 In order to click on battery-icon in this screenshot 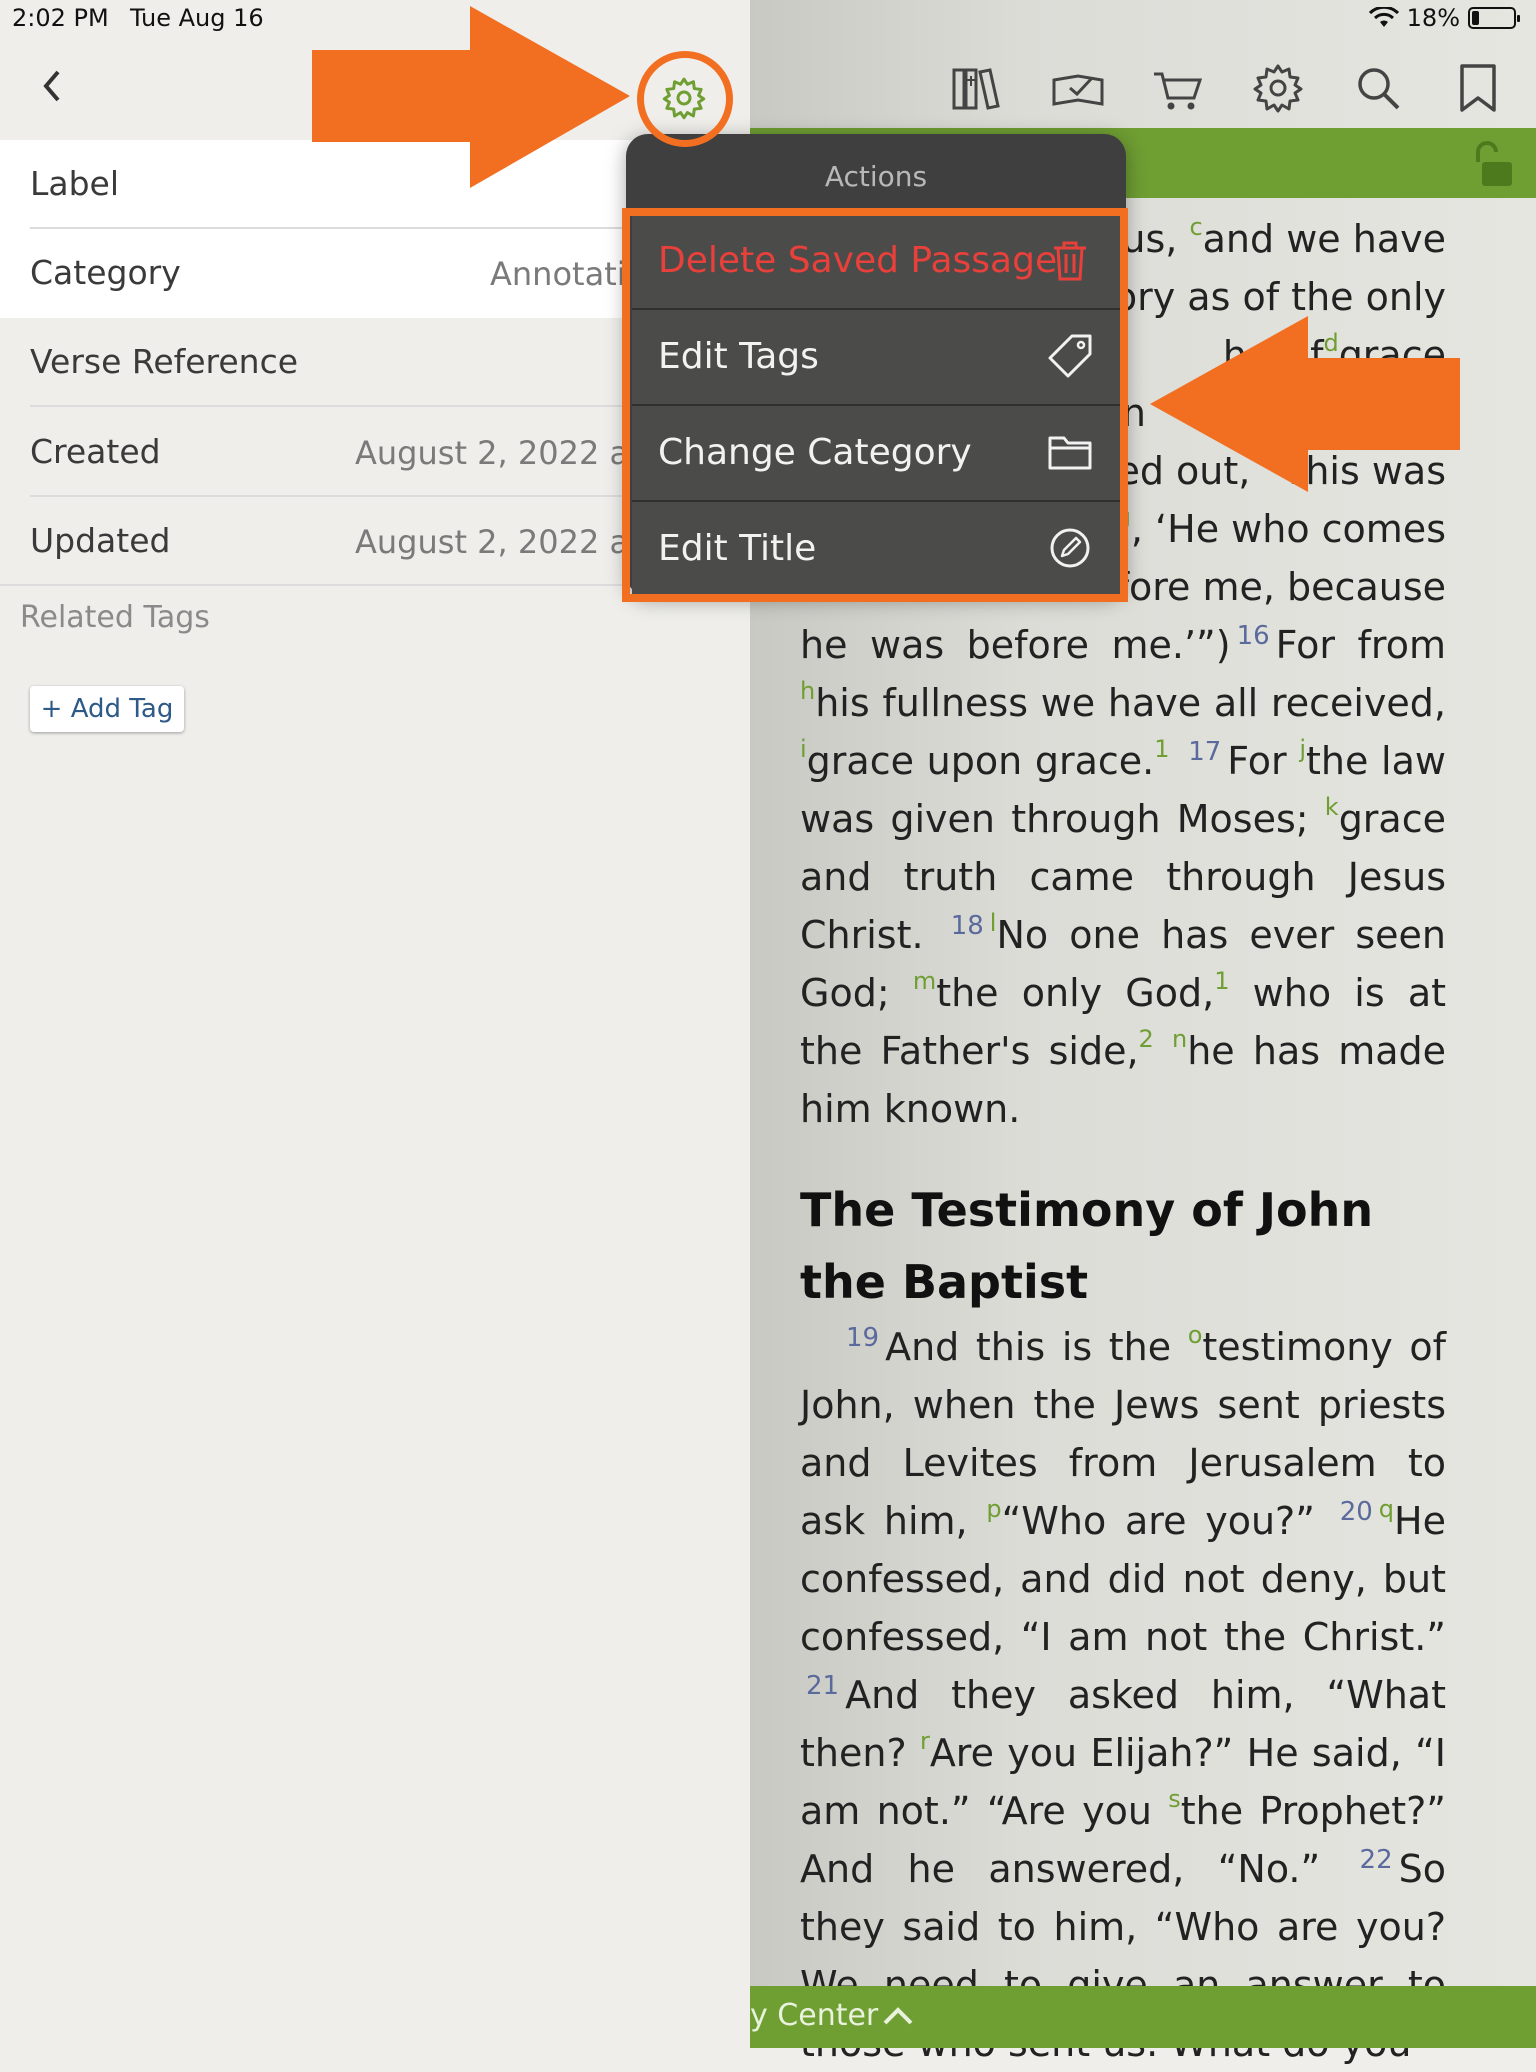, I will do `click(1494, 18)`.